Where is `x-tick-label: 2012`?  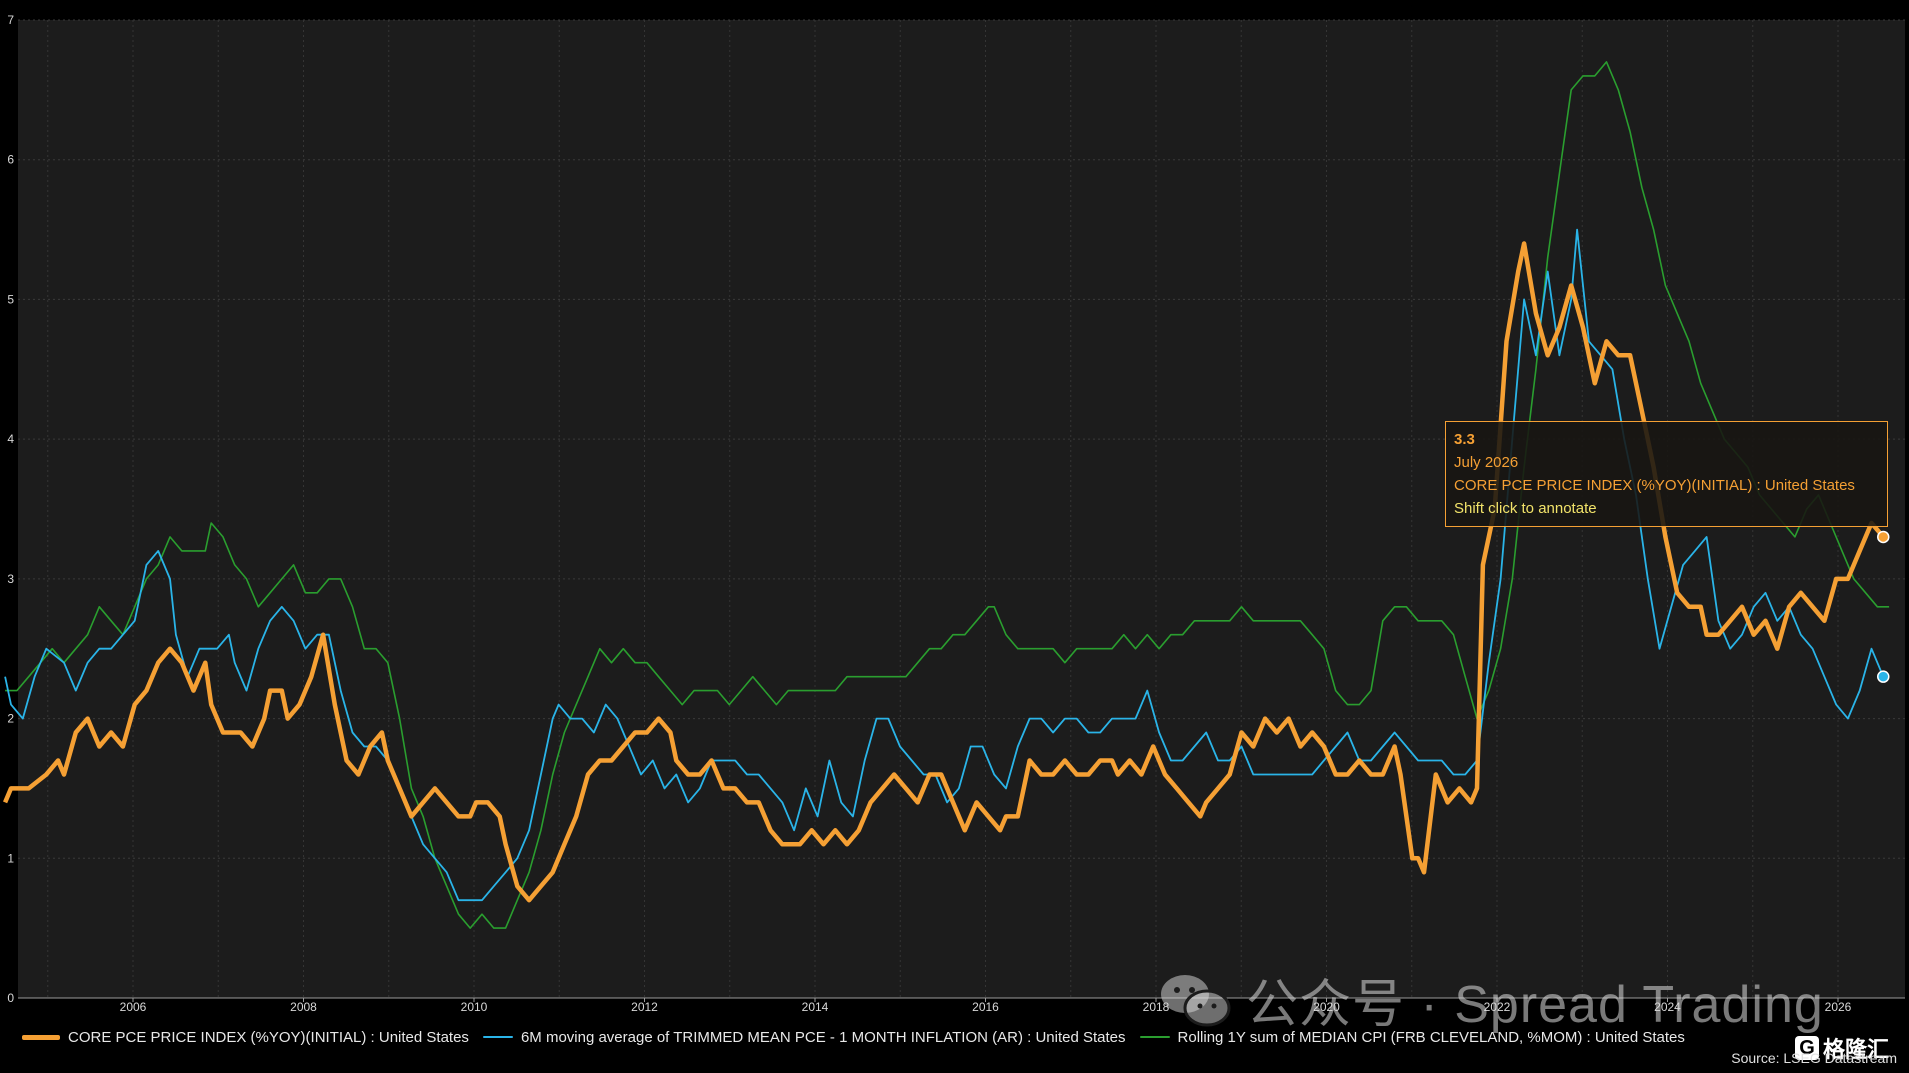
x-tick-label: 2012 is located at coordinates (644, 1007).